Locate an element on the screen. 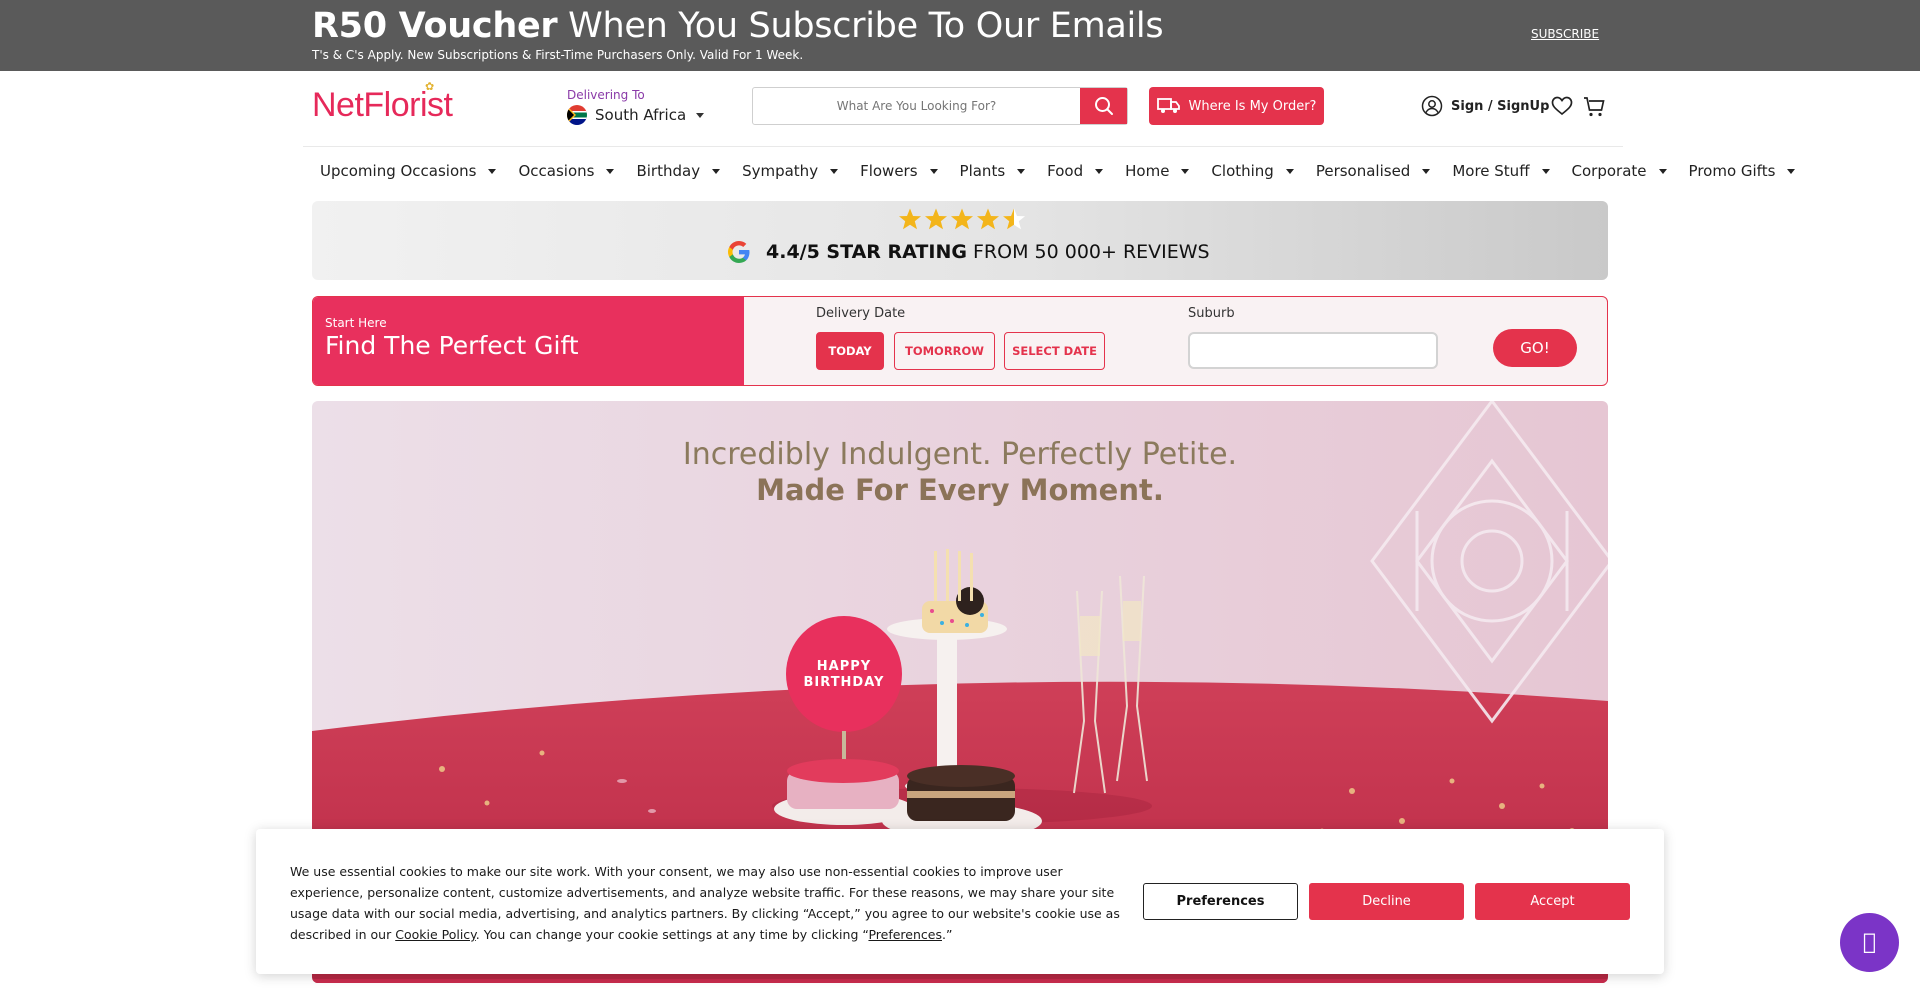  nav-item-flowers: Flowers is located at coordinates (898, 171).